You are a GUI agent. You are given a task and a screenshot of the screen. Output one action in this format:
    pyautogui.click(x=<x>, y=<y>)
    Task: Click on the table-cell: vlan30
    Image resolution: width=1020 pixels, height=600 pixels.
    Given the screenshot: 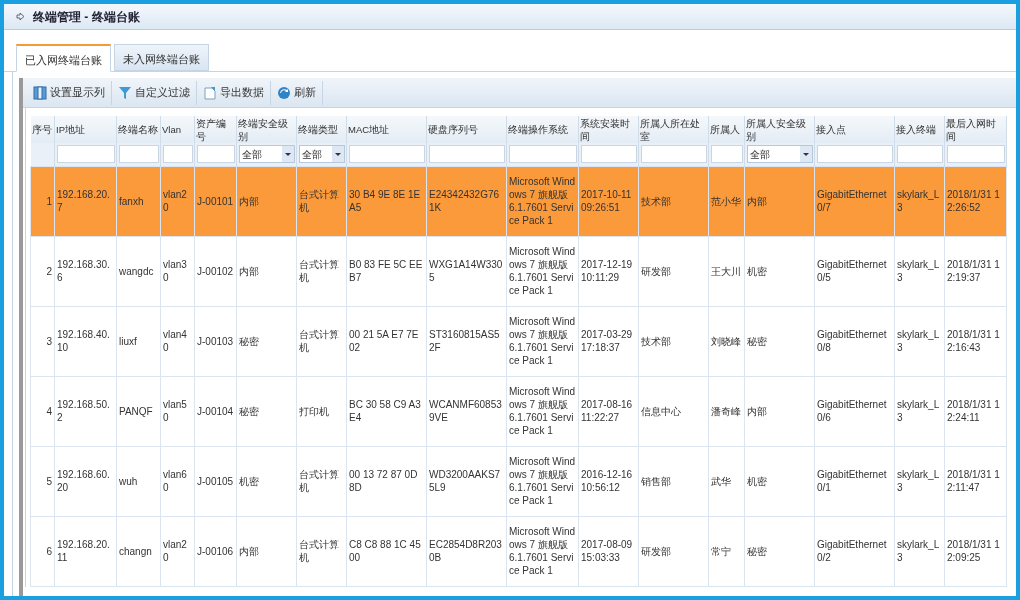 What is the action you would take?
    pyautogui.click(x=177, y=271)
    